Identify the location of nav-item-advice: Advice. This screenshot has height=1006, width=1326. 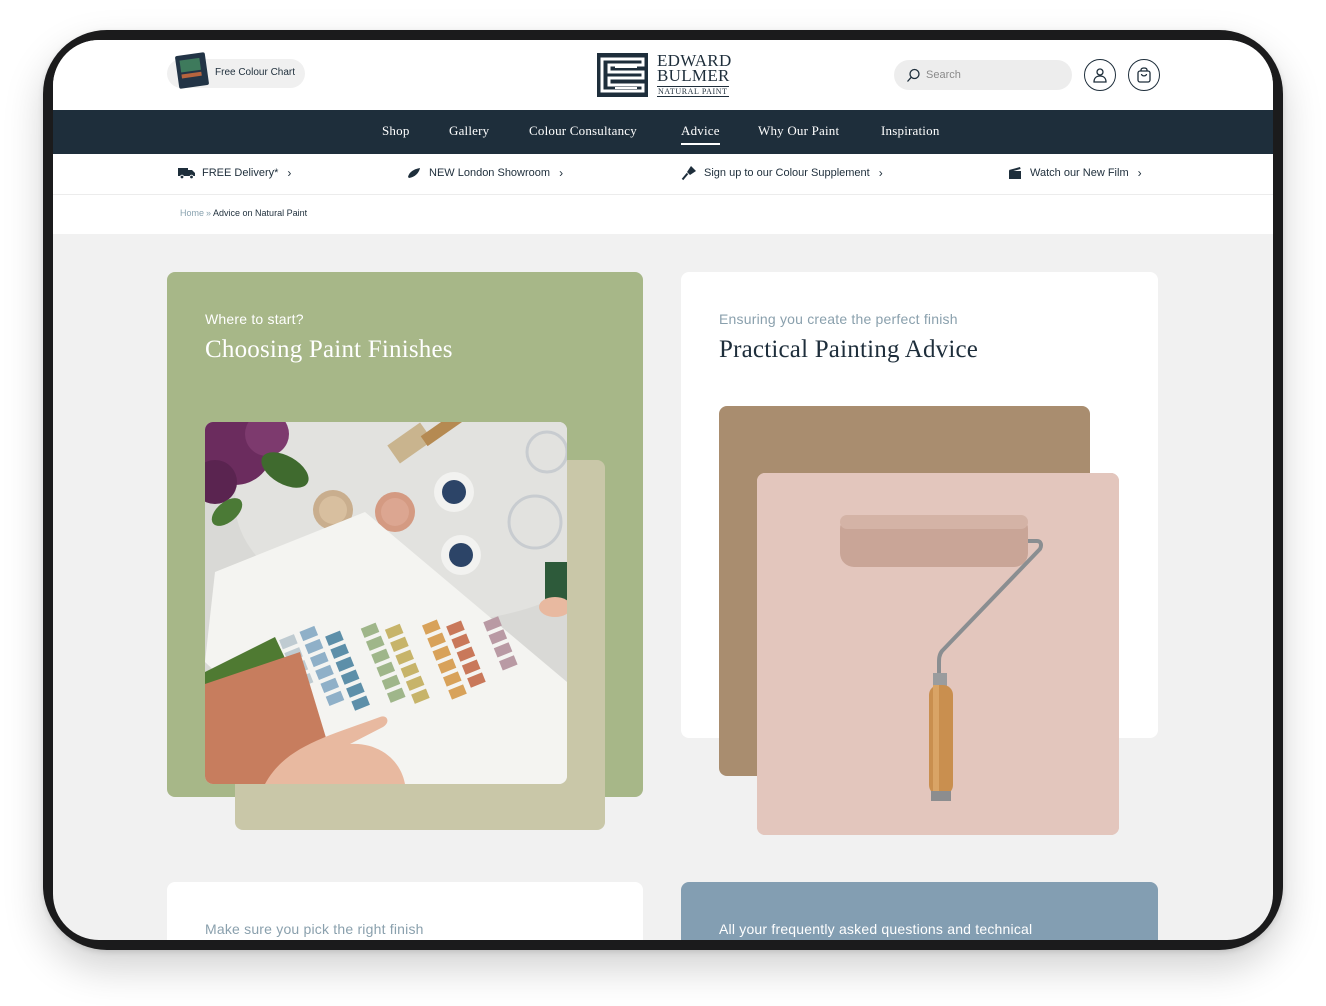
(700, 134).